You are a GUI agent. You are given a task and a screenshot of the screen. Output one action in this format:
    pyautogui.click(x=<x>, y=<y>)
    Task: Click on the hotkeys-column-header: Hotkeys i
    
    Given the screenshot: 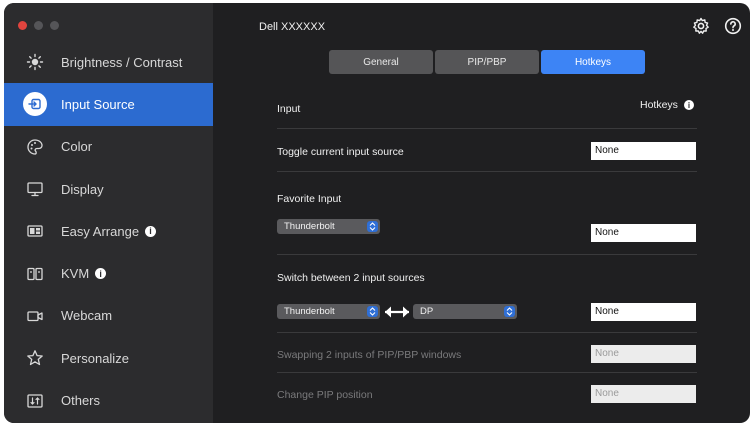 What is the action you would take?
    pyautogui.click(x=667, y=105)
    